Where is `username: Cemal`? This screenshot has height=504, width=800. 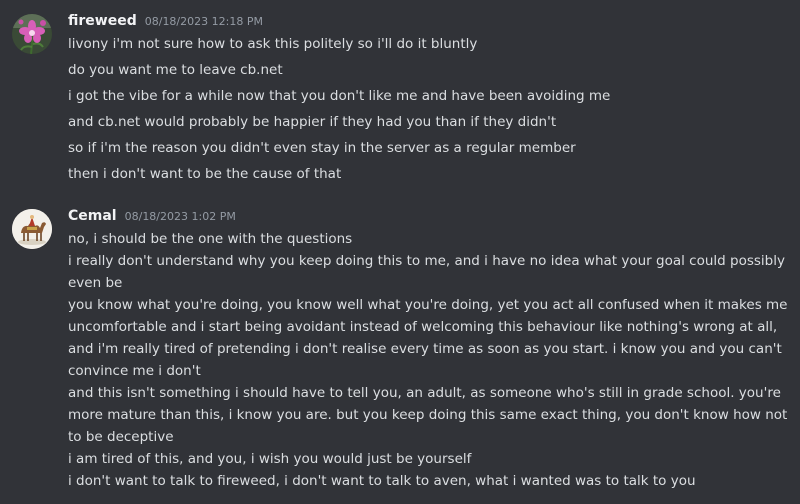
username: Cemal is located at coordinates (92, 216).